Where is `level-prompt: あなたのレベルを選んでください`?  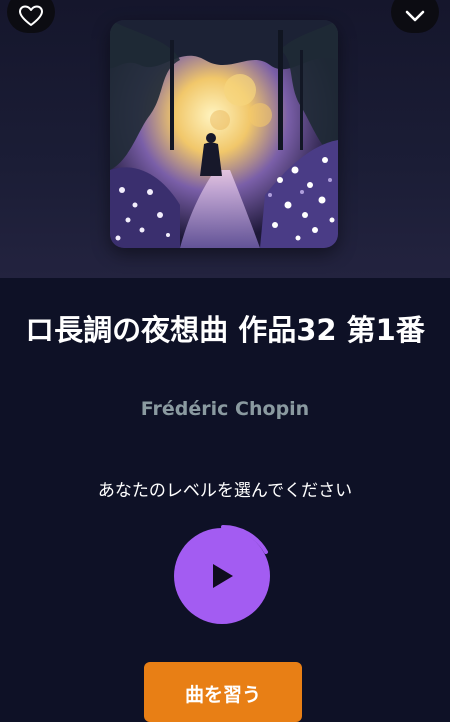 level-prompt: あなたのレベルを選んでください is located at coordinates (225, 491).